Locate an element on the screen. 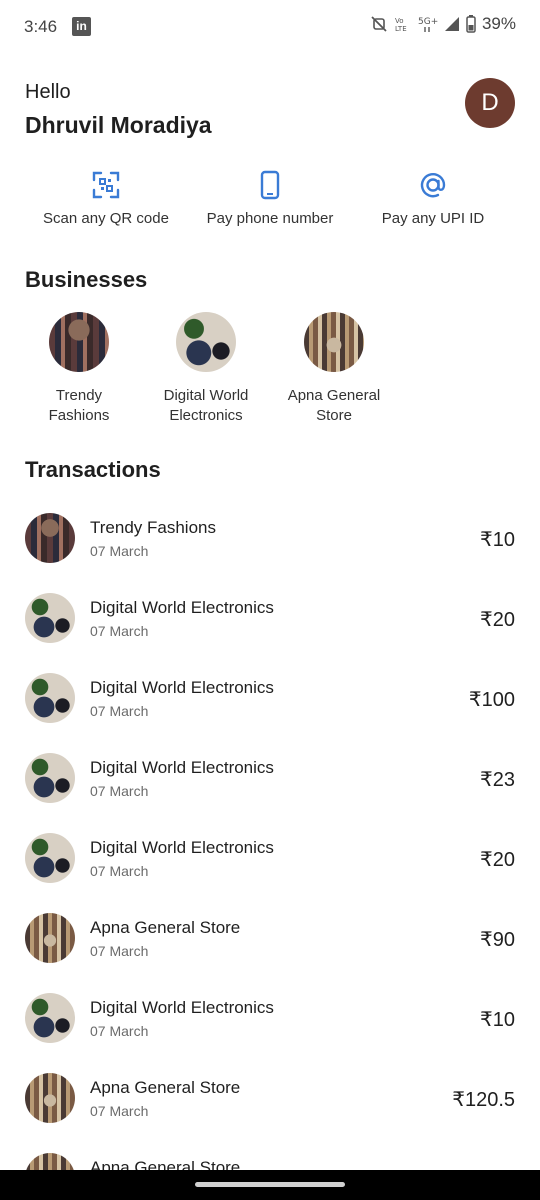 Image resolution: width=540 pixels, height=1200 pixels. mute-icon is located at coordinates (379, 24).